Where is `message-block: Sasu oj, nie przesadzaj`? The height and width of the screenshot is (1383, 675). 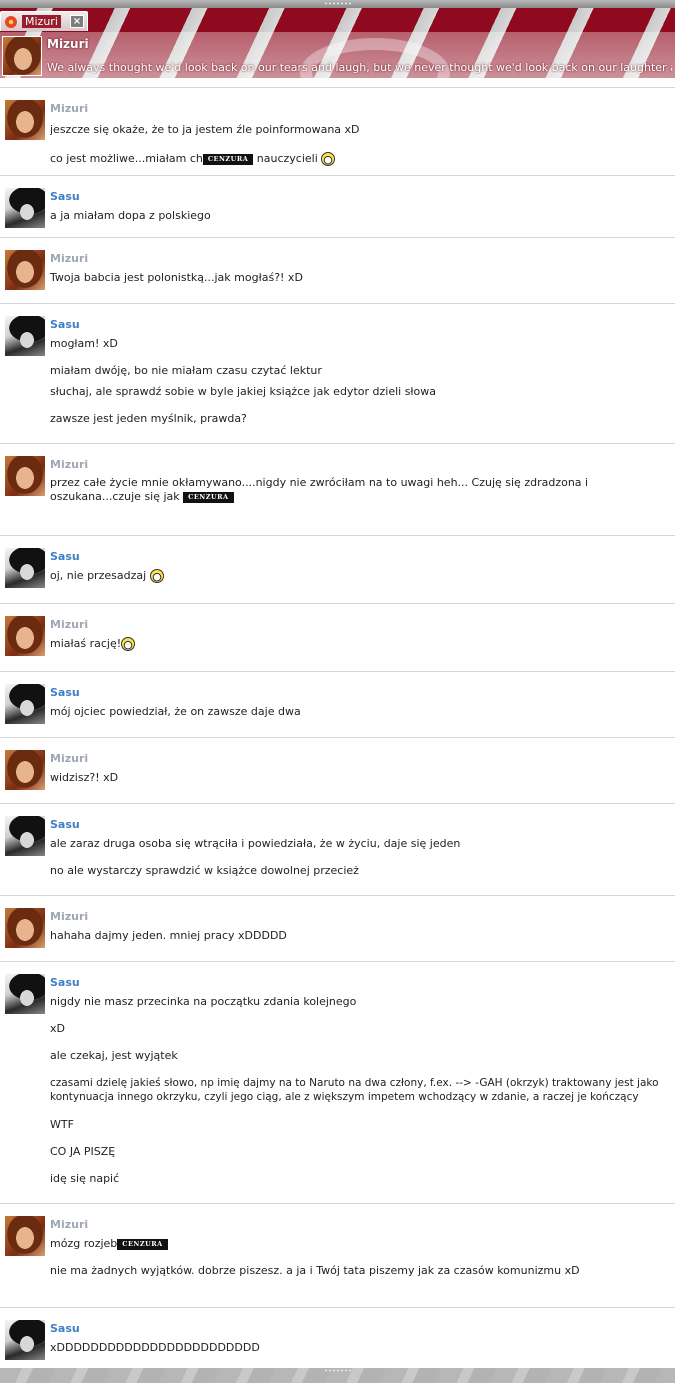
message-block: Sasu oj, nie przesadzaj is located at coordinates (337, 569).